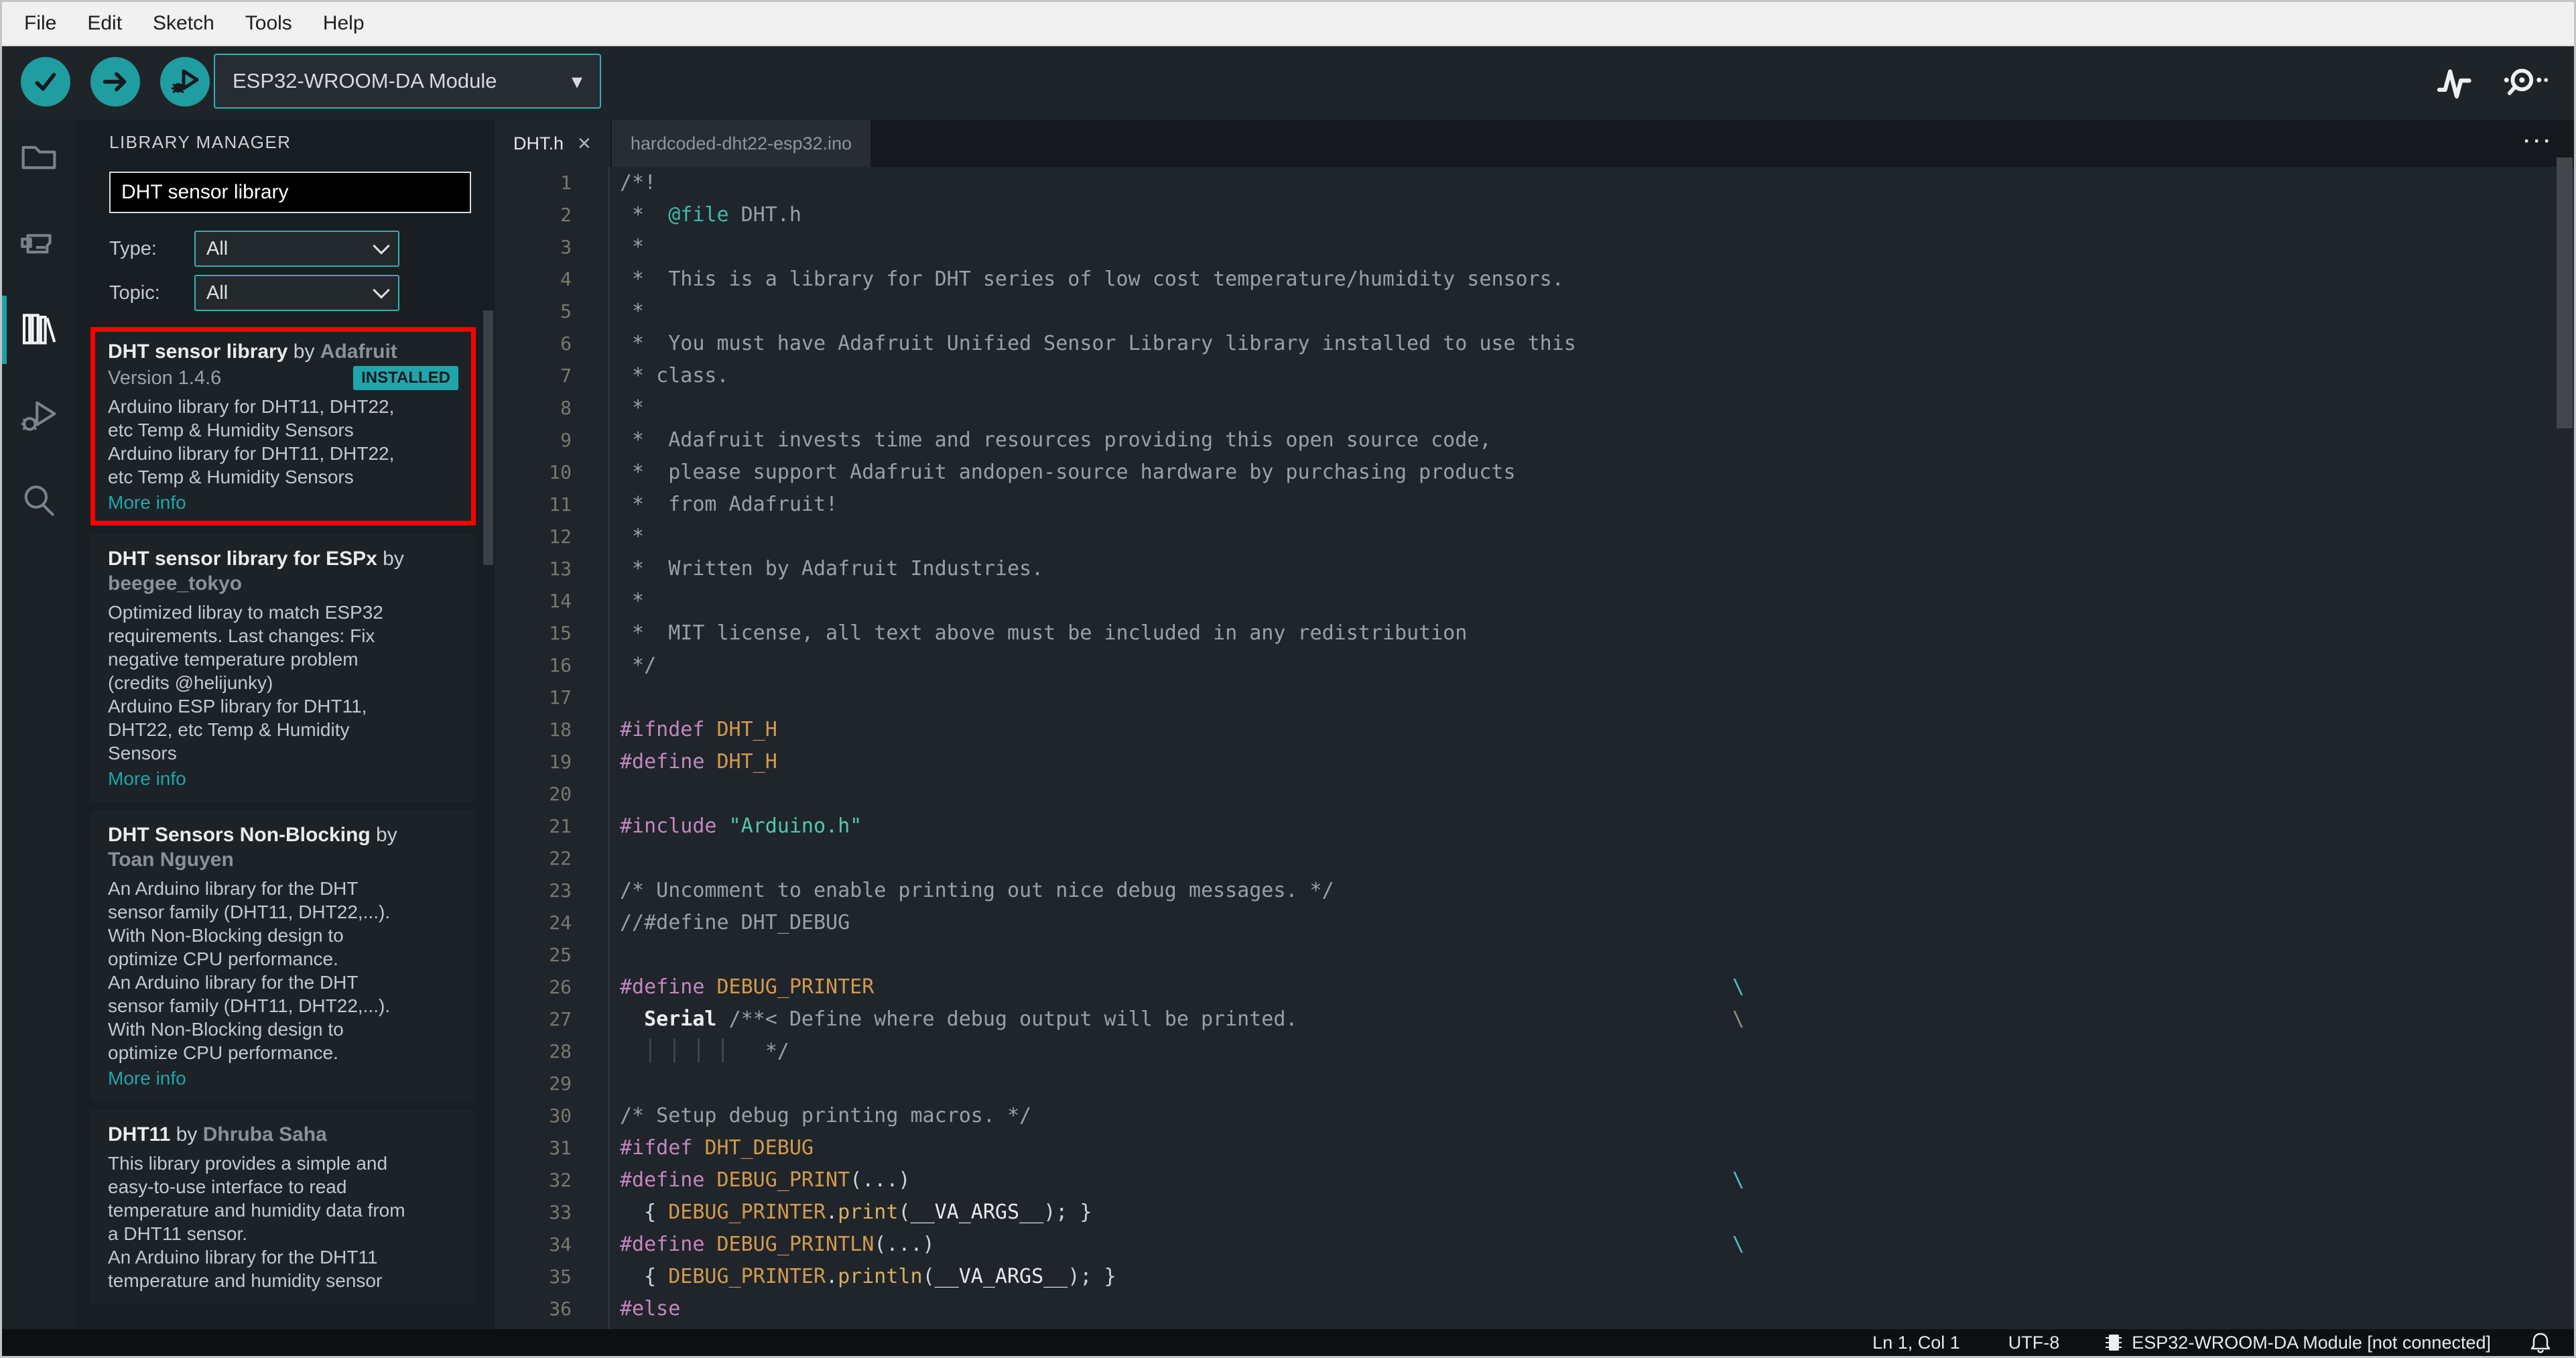  I want to click on serial-monitor-button, so click(2525, 83).